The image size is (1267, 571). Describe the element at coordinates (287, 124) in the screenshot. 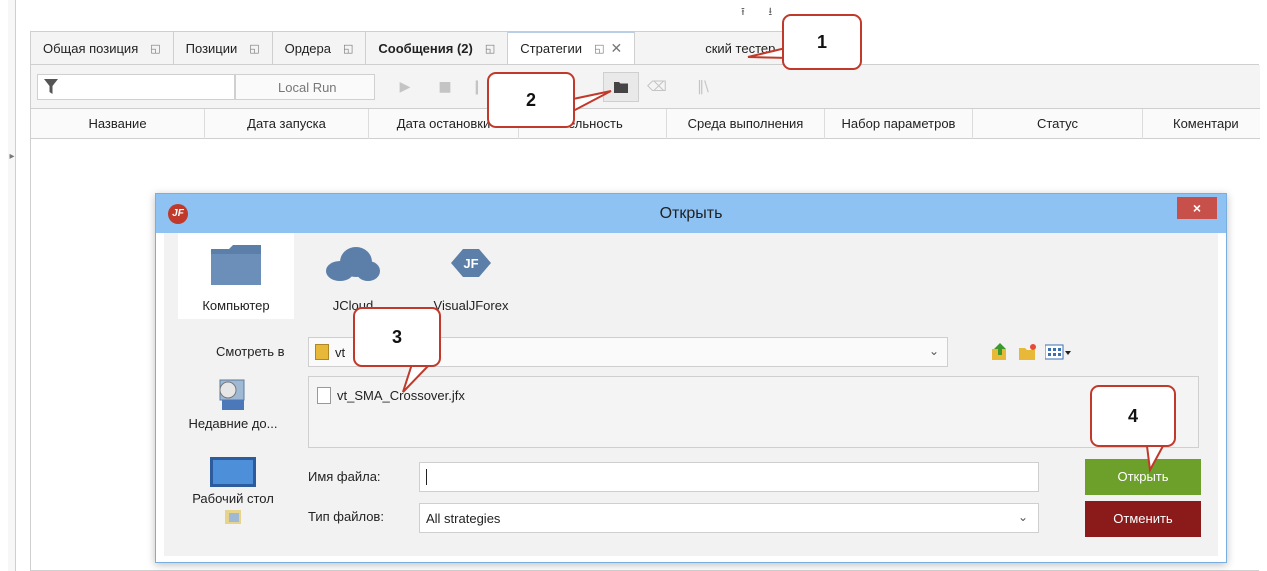

I see `column-header: Дата запуска` at that location.